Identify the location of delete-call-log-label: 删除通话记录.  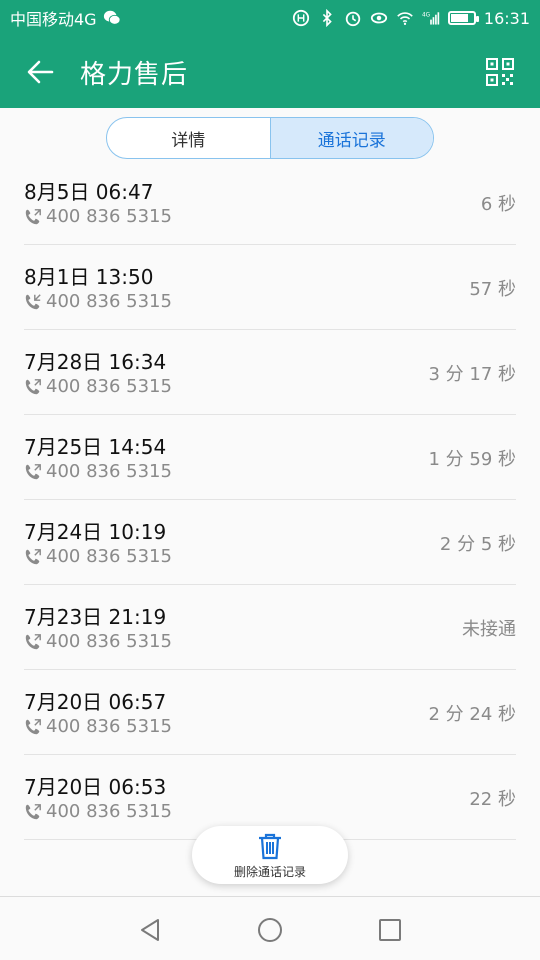
(269, 871).